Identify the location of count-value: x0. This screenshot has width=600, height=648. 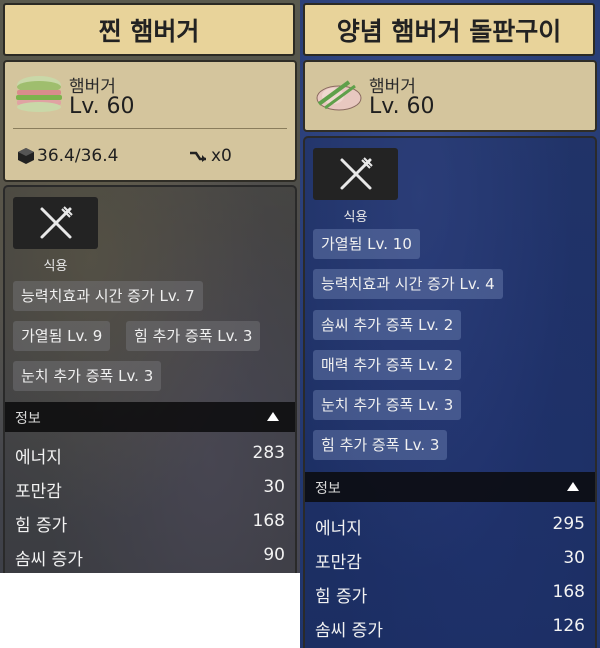
(221, 156).